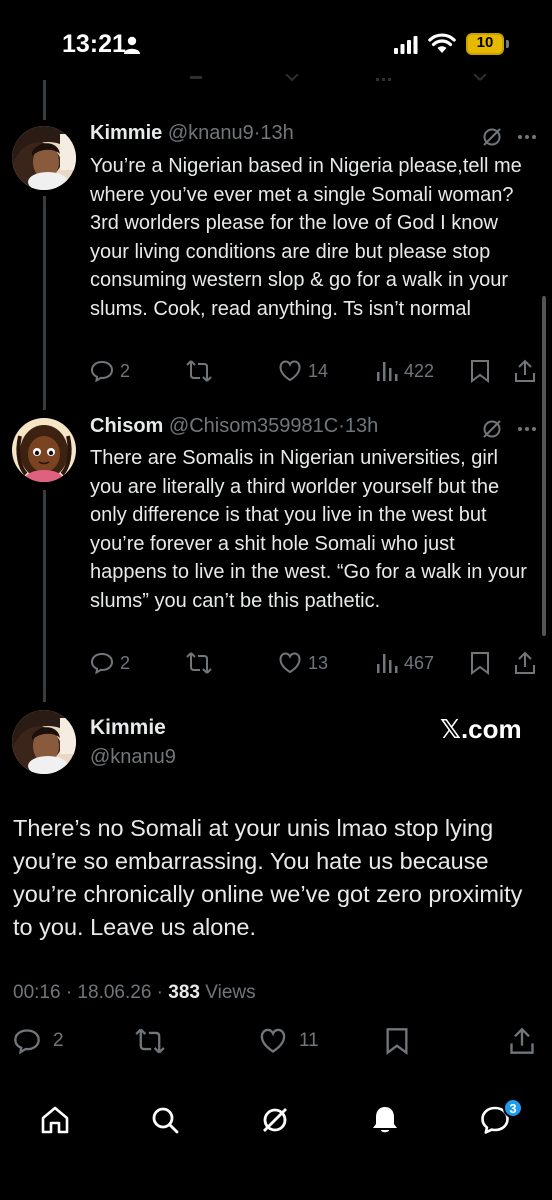 This screenshot has width=552, height=1200. What do you see at coordinates (513, 1108) in the screenshot?
I see `messages-badge: 3` at bounding box center [513, 1108].